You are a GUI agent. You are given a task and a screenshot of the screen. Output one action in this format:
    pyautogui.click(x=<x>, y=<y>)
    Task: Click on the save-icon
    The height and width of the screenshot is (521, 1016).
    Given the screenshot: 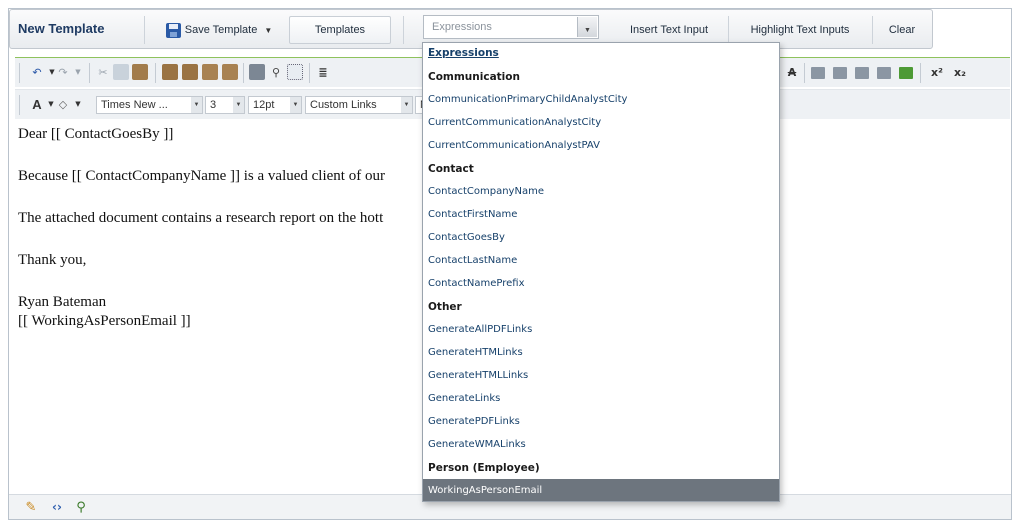 What is the action you would take?
    pyautogui.click(x=173, y=30)
    